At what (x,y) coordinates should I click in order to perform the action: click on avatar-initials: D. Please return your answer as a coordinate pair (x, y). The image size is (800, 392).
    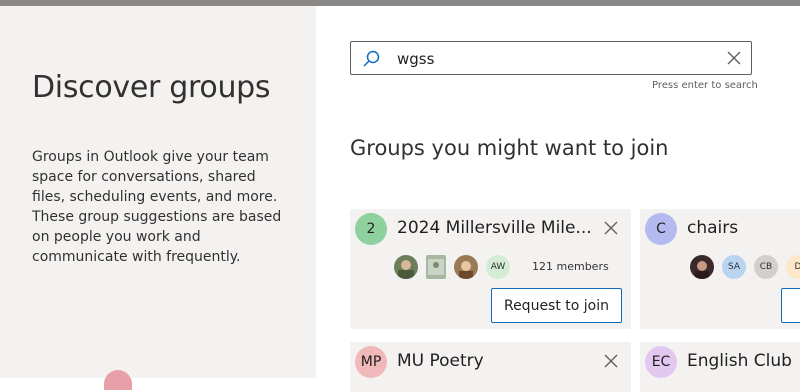
    Looking at the image, I should click on (793, 267).